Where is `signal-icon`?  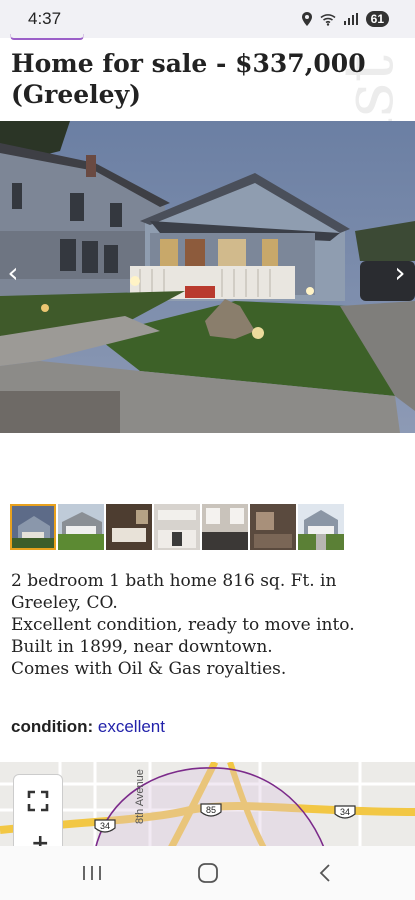
signal-icon is located at coordinates (350, 19).